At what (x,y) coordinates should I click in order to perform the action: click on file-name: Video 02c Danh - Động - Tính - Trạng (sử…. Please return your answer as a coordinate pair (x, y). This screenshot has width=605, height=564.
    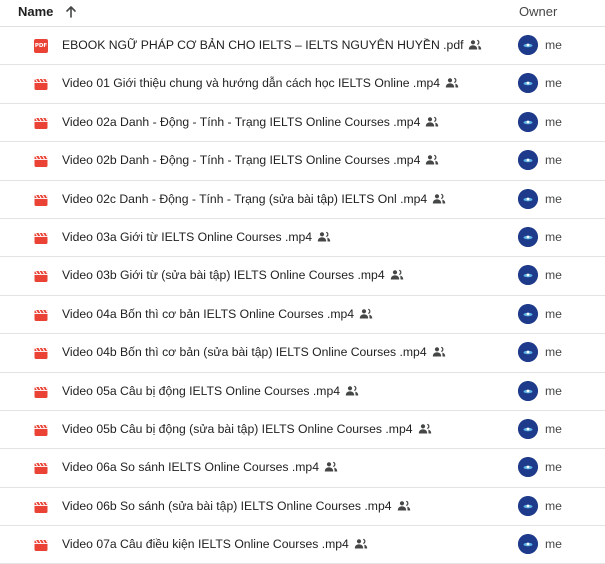
    Looking at the image, I should click on (245, 198).